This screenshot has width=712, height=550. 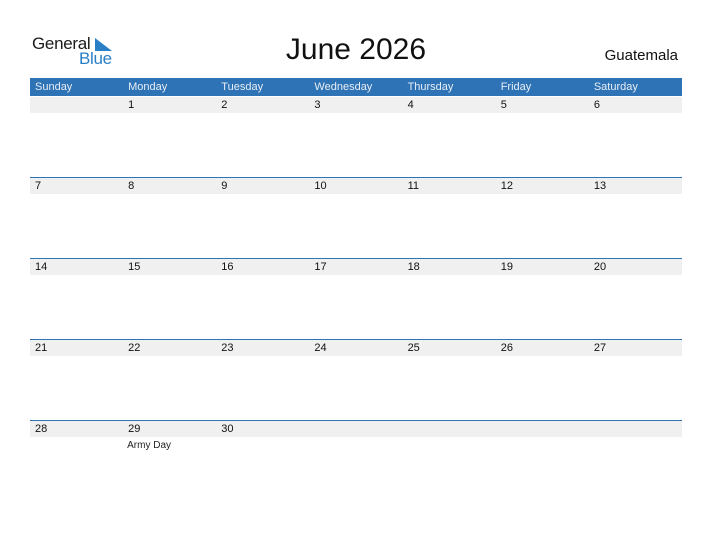 I want to click on day-cell: 16, so click(x=262, y=299).